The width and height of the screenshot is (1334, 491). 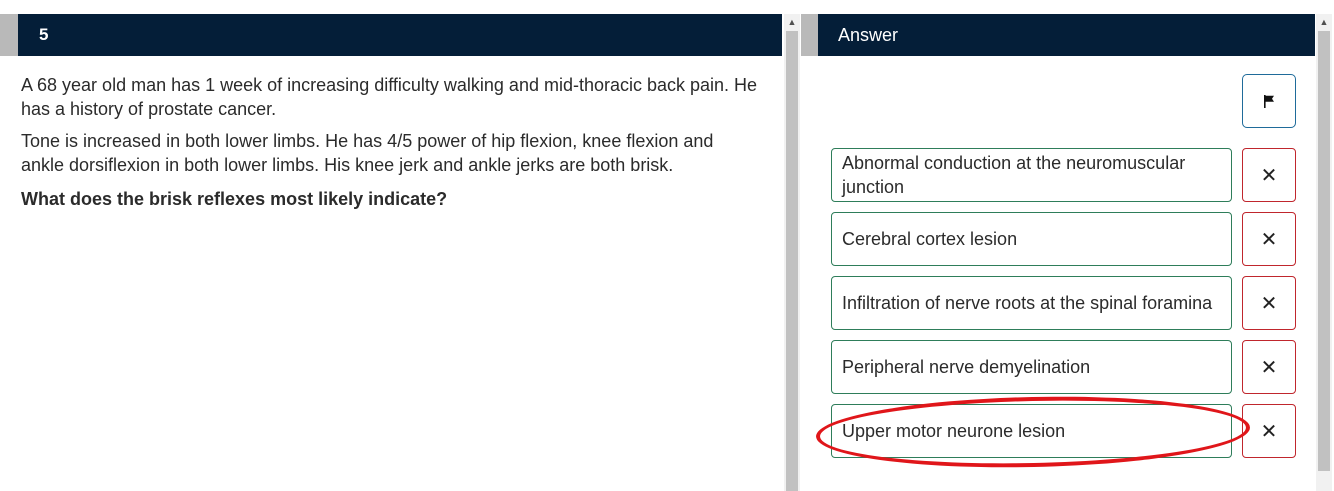 I want to click on strike-option-5-button: ✕, so click(x=1269, y=431).